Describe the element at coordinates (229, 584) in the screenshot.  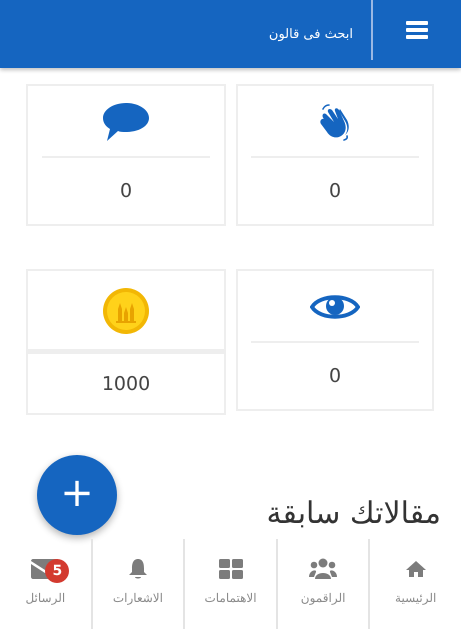
I see `nav-item: الاهتمامات` at that location.